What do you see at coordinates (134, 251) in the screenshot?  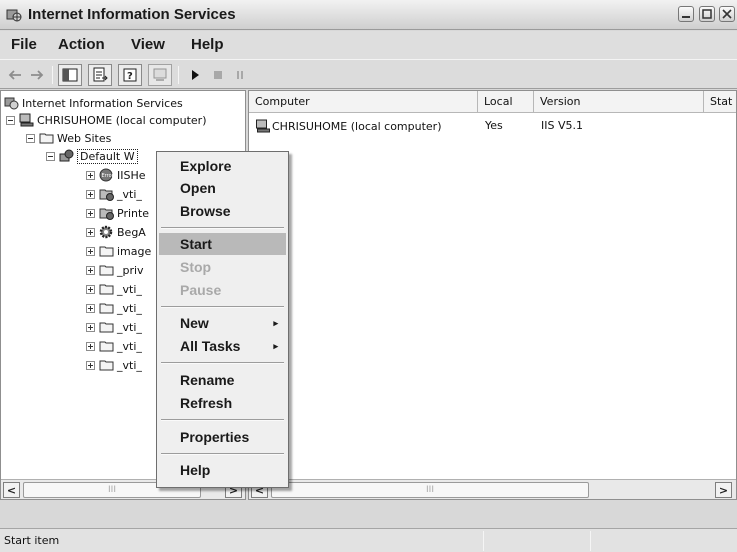 I see `tree-item-label: image` at bounding box center [134, 251].